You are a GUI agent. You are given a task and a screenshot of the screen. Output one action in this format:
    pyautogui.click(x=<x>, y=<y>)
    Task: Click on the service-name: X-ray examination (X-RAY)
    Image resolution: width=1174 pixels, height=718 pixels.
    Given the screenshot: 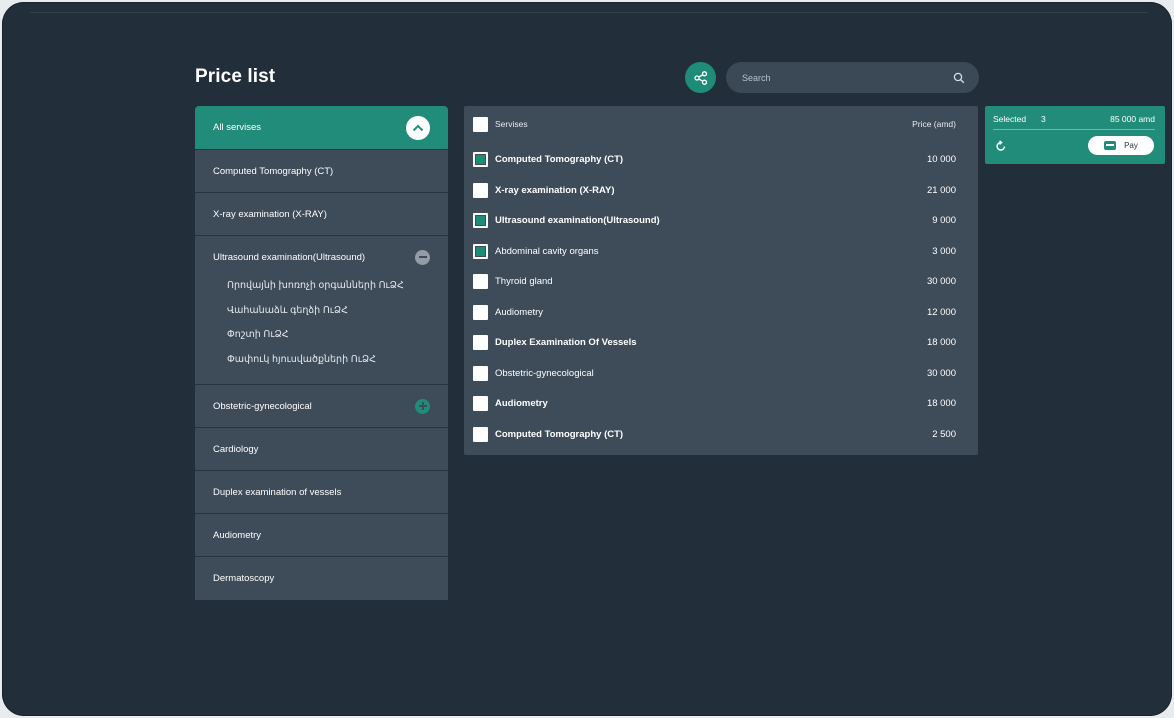 What is the action you would take?
    pyautogui.click(x=555, y=190)
    